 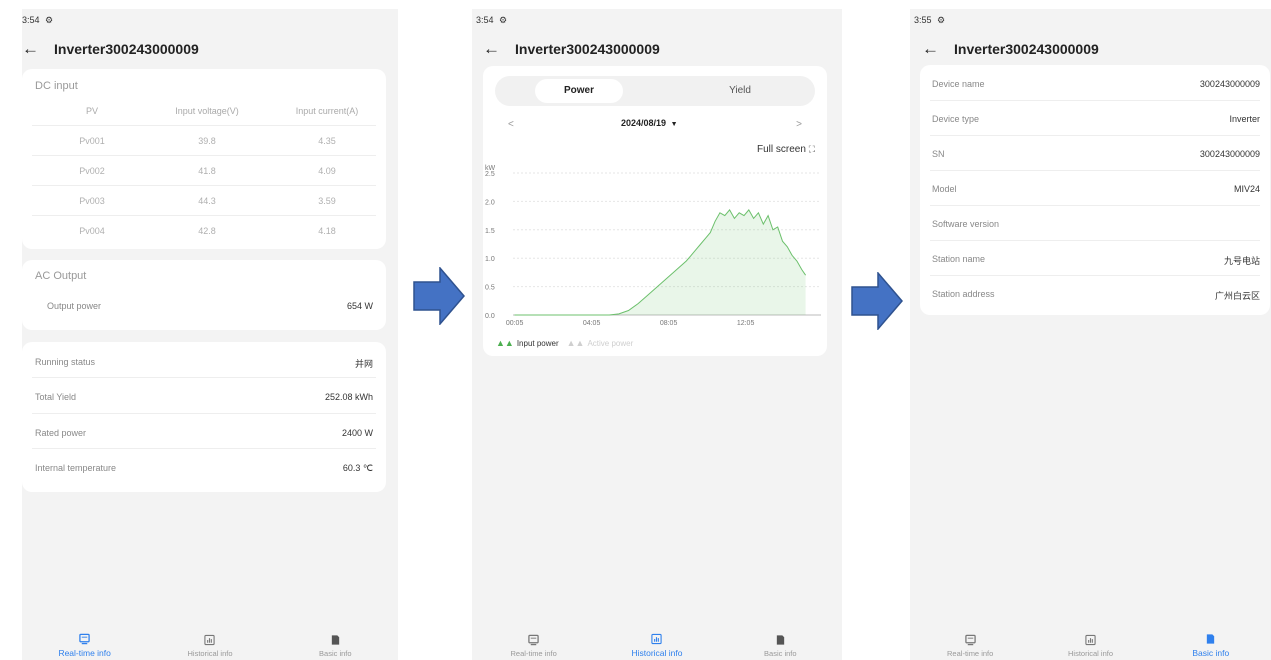 I want to click on date-value: 2024/08/19, so click(x=644, y=123).